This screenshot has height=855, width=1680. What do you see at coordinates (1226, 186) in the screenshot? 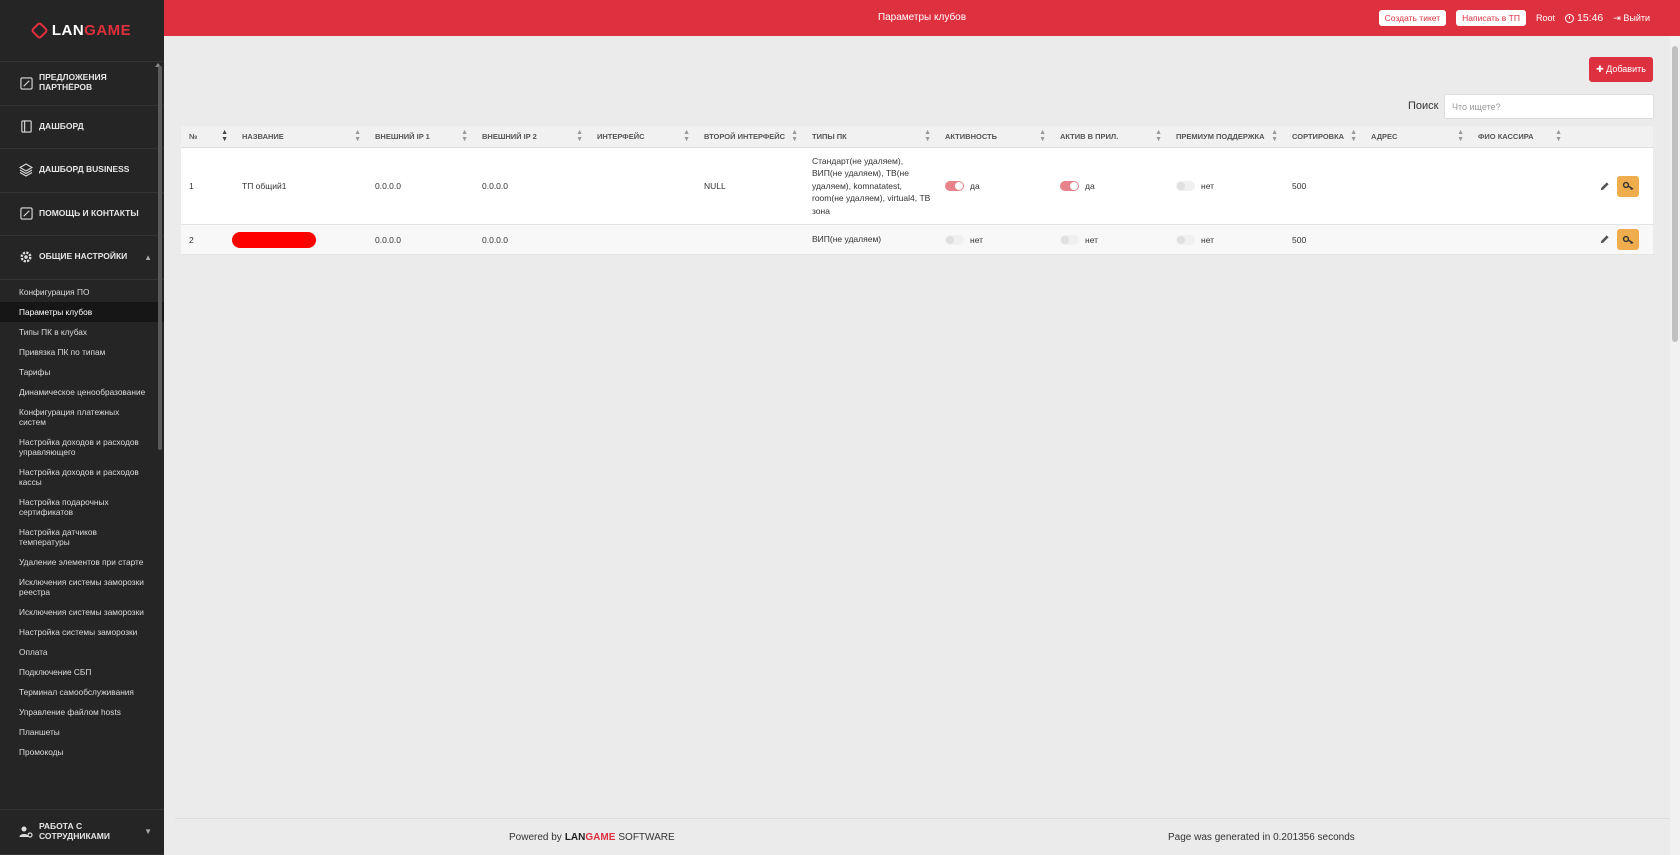
I see `cell-premium: нет` at bounding box center [1226, 186].